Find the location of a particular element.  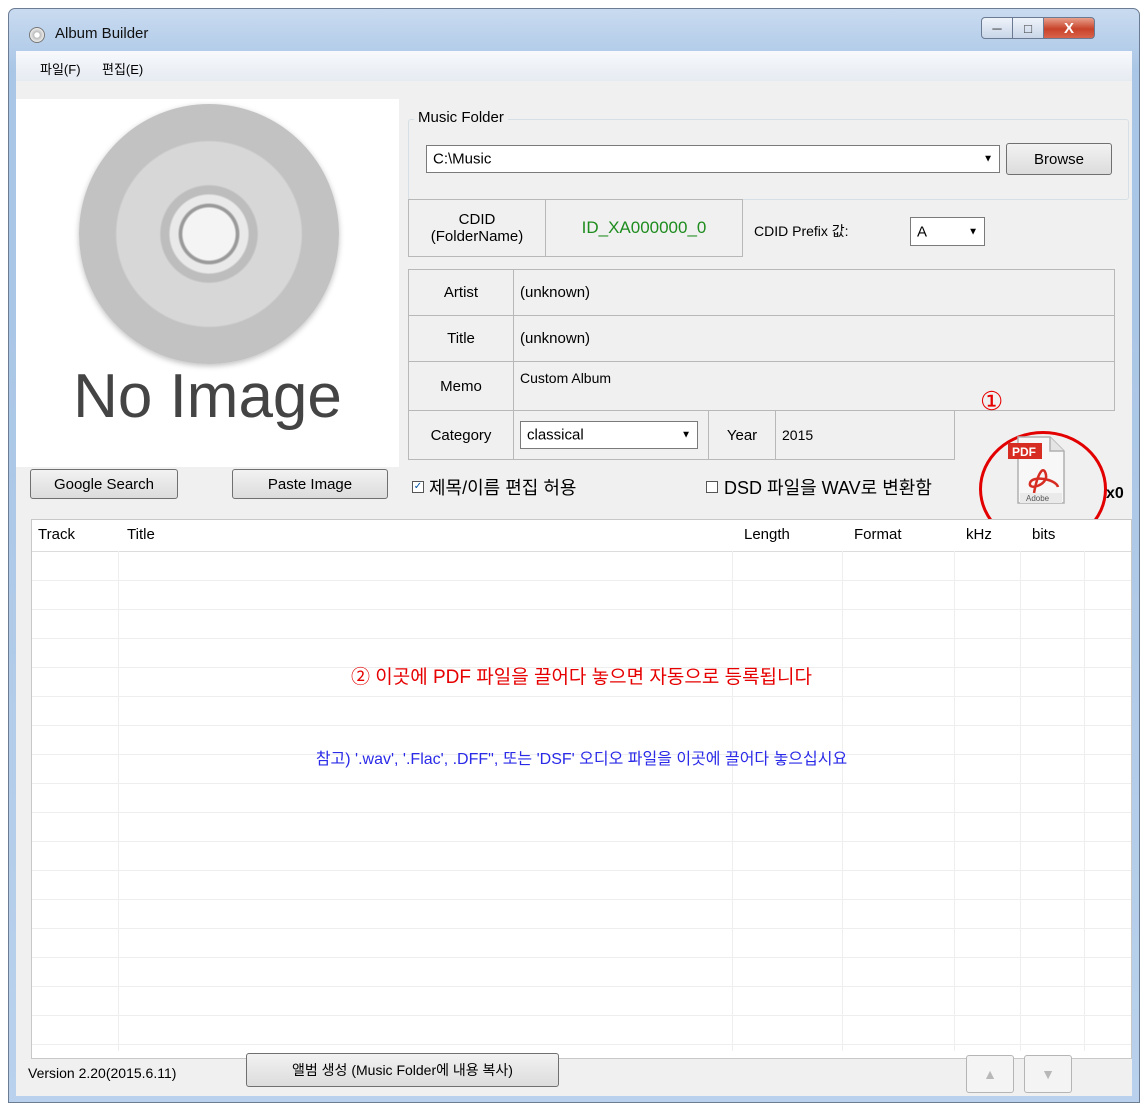

artist-label: Artist is located at coordinates (461, 292).